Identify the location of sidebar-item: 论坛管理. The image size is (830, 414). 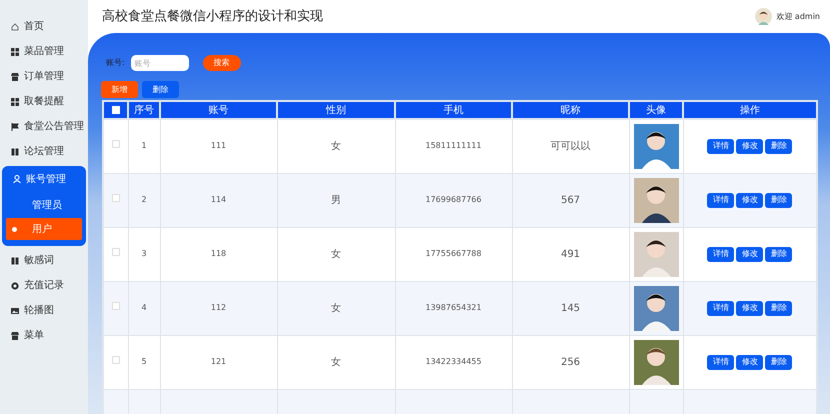
(44, 151).